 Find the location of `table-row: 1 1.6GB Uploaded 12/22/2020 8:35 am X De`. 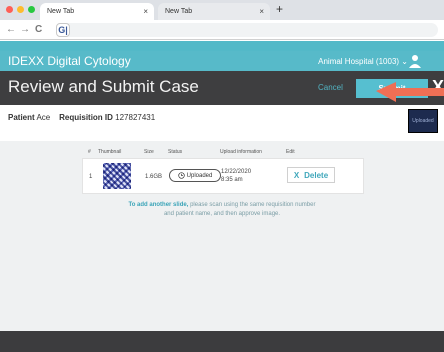

table-row: 1 1.6GB Uploaded 12/22/2020 8:35 am X De is located at coordinates (223, 176).